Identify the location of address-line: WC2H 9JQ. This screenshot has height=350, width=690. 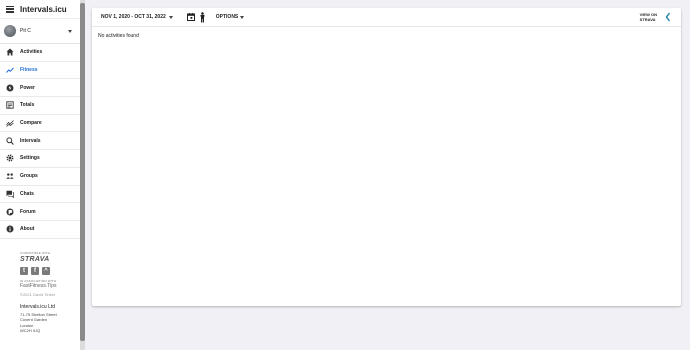
(30, 331).